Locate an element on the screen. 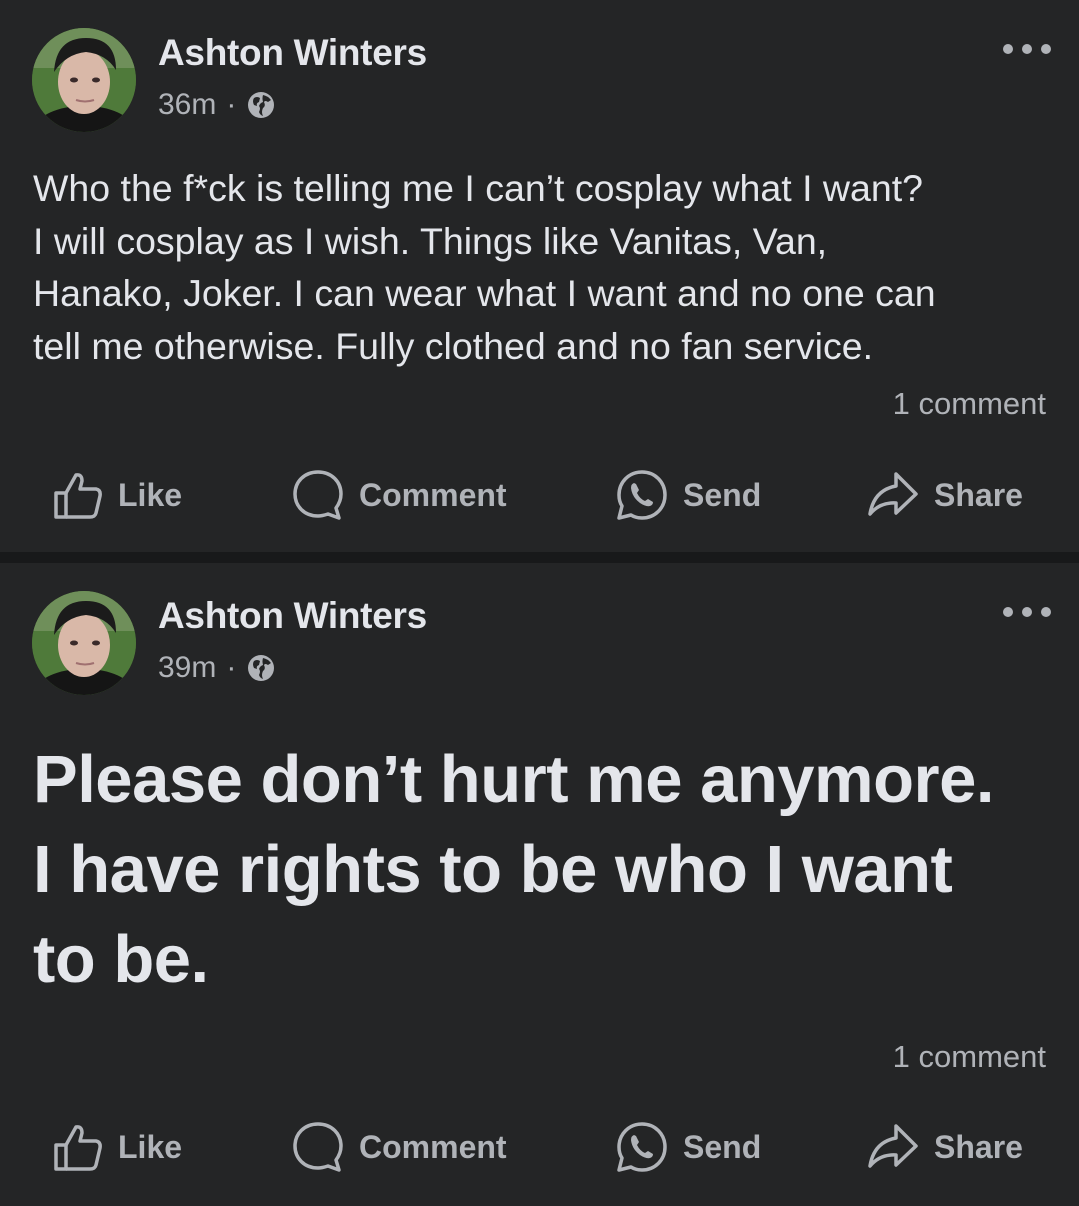 This screenshot has height=1206, width=1079. post-time: 39m is located at coordinates (187, 668).